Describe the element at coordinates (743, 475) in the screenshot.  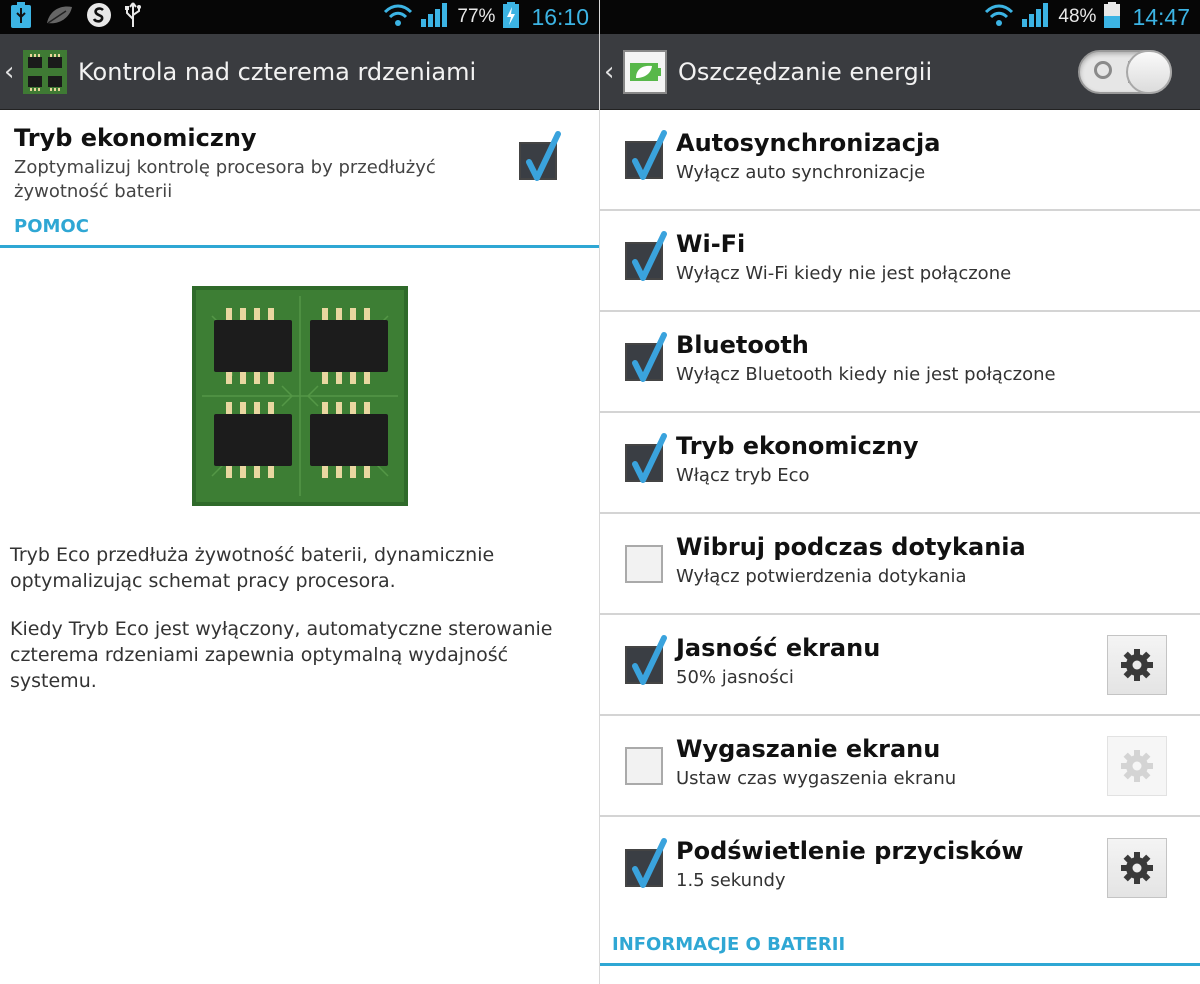
I see `item-subtitle: Włącz tryb Eco` at that location.